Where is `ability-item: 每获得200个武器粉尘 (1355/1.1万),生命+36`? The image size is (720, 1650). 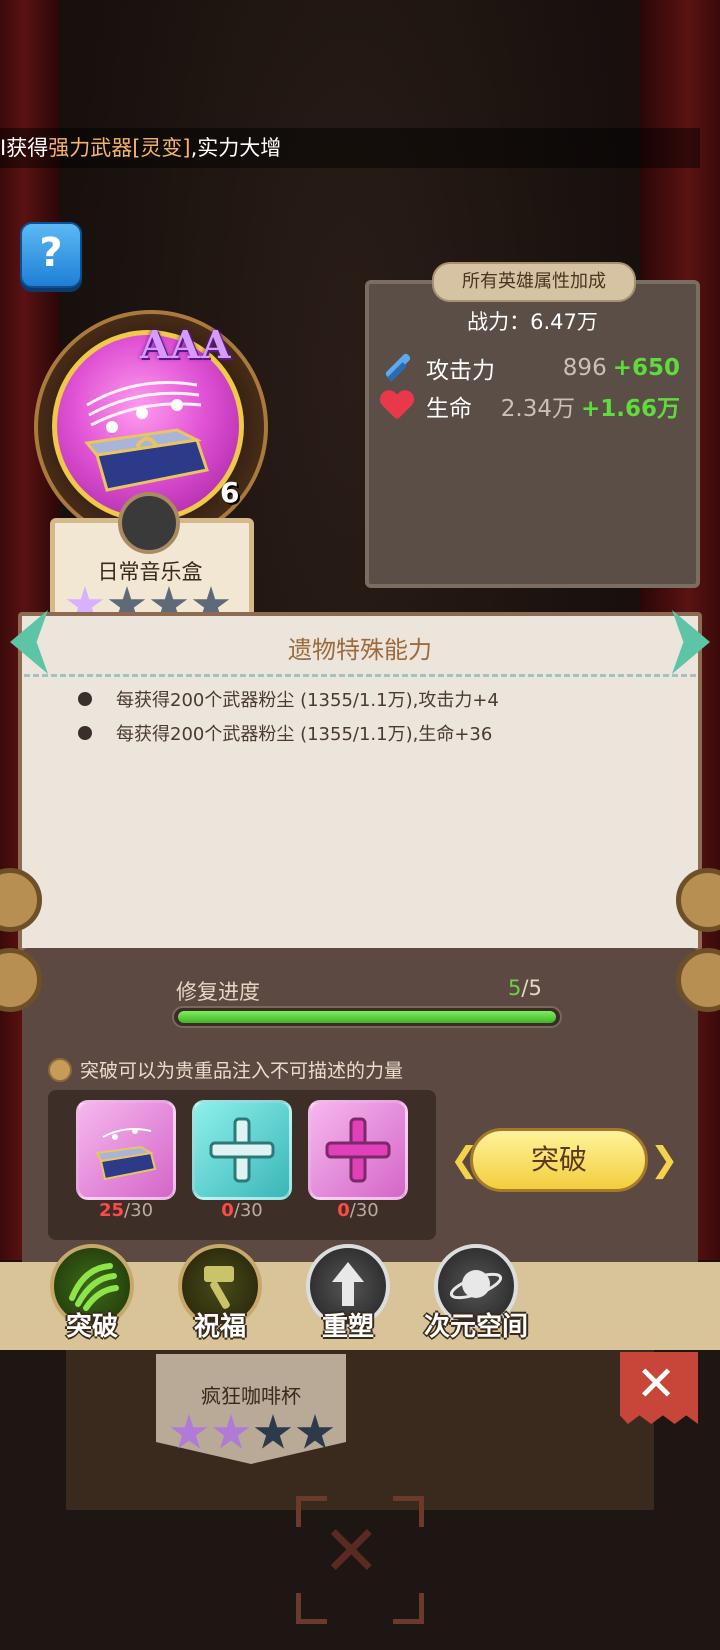 ability-item: 每获得200个武器粉尘 (1355/1.1万),生命+36 is located at coordinates (378, 733).